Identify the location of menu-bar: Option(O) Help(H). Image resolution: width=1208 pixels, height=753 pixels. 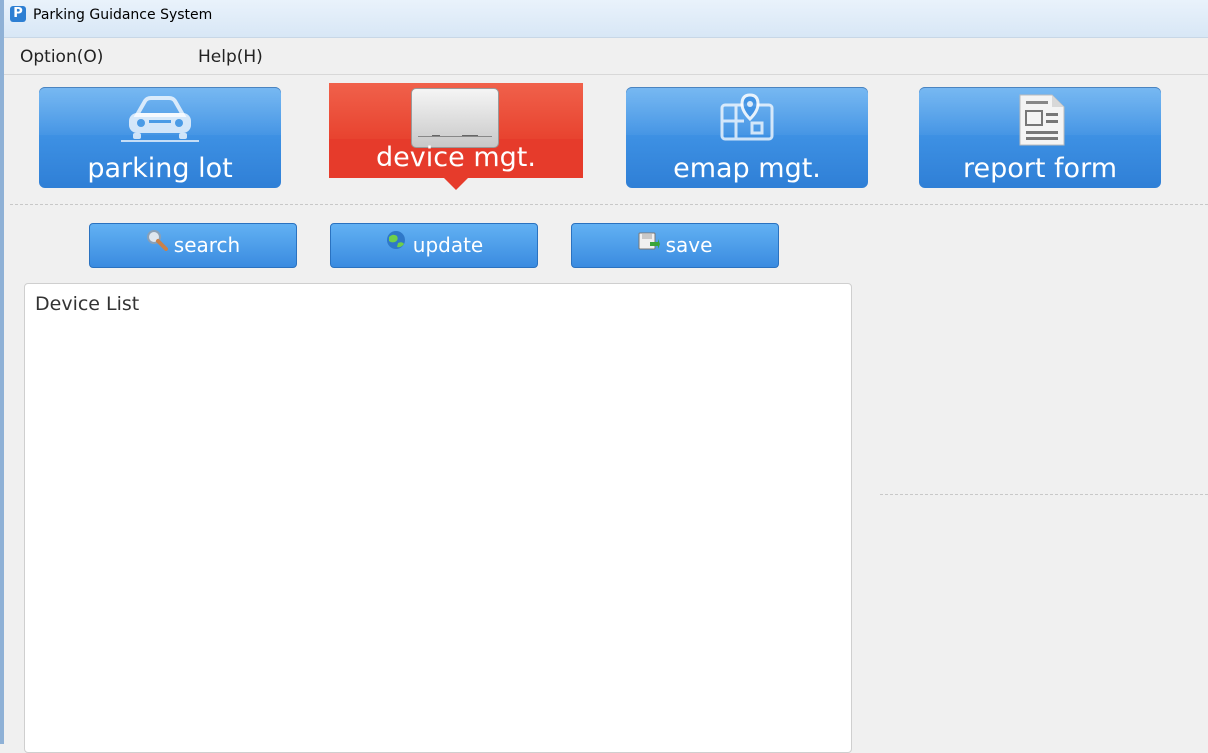
(606, 56).